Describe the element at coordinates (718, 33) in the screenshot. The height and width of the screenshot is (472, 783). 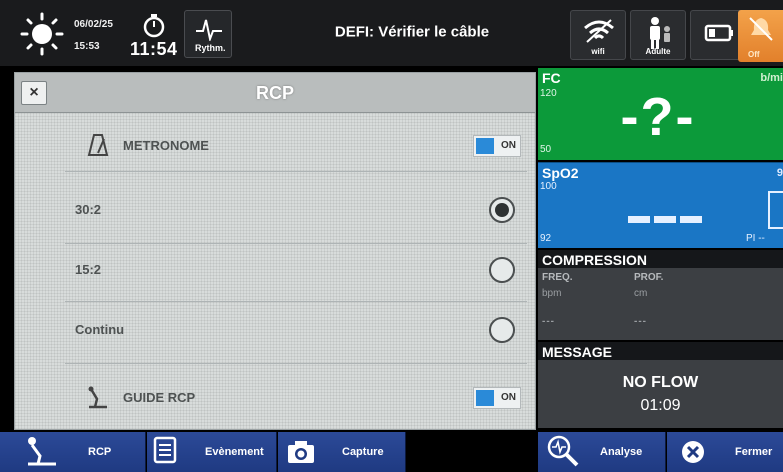
I see `battery-icon` at that location.